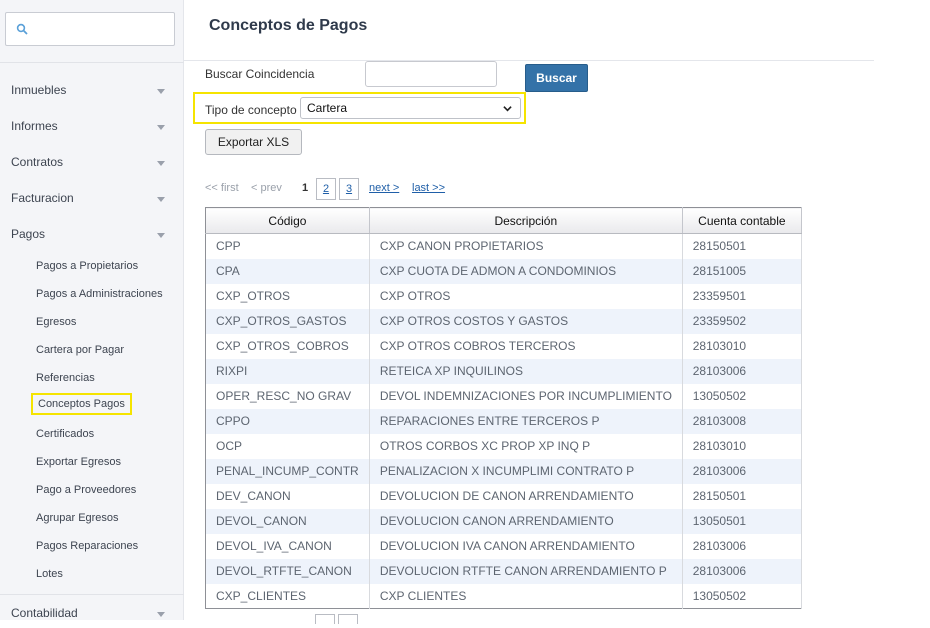  What do you see at coordinates (526, 346) in the screenshot?
I see `cell-descripcion: CXP OTROS COBROS TERCEROS` at bounding box center [526, 346].